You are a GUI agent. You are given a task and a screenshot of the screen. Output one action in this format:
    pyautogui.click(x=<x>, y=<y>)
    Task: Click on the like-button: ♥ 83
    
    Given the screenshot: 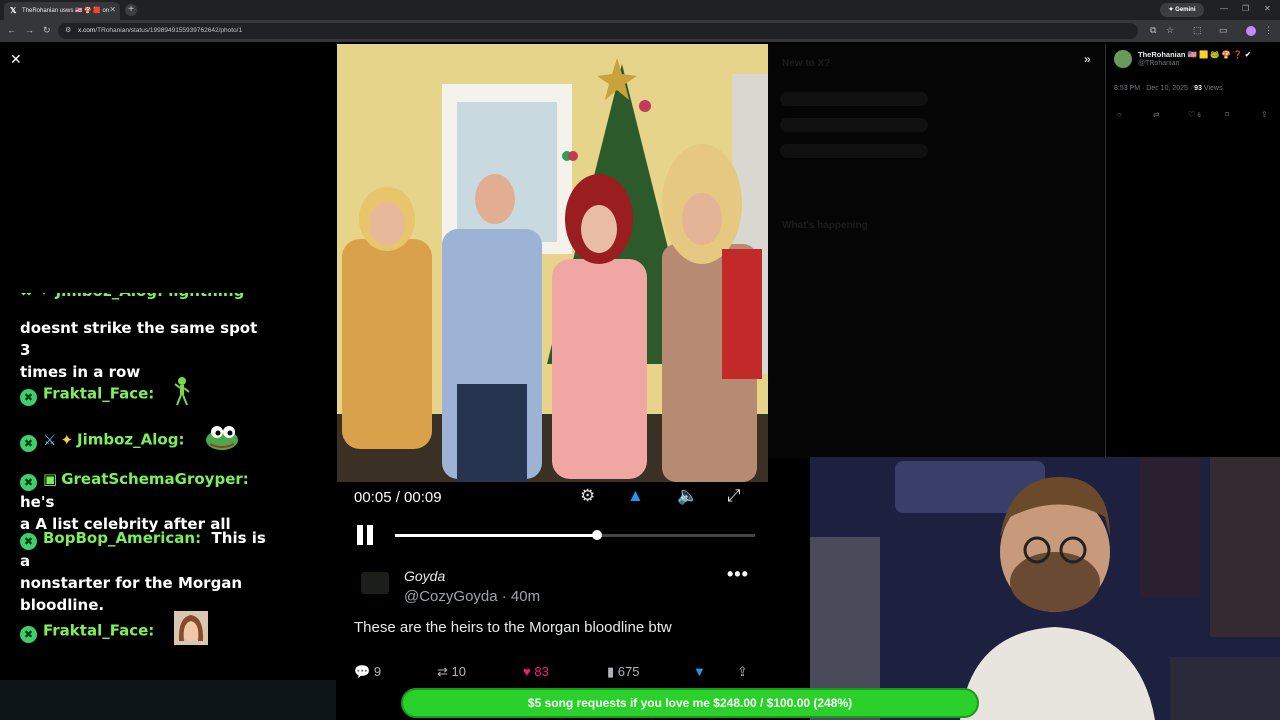 What is the action you would take?
    pyautogui.click(x=536, y=671)
    